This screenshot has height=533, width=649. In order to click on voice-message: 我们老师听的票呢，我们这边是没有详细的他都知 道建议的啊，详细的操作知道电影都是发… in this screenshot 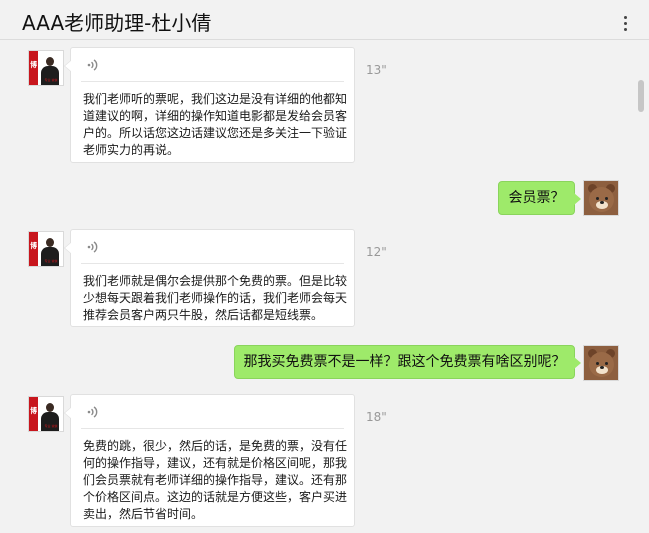, I will do `click(209, 105)`.